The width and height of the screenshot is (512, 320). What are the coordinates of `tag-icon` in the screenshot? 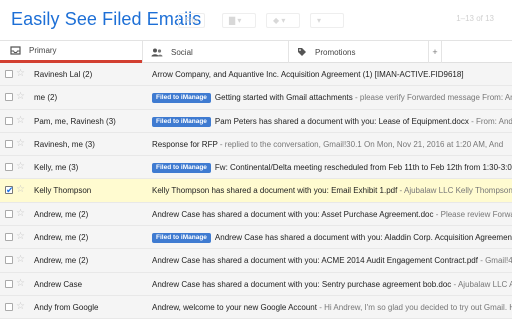 It's located at (302, 52).